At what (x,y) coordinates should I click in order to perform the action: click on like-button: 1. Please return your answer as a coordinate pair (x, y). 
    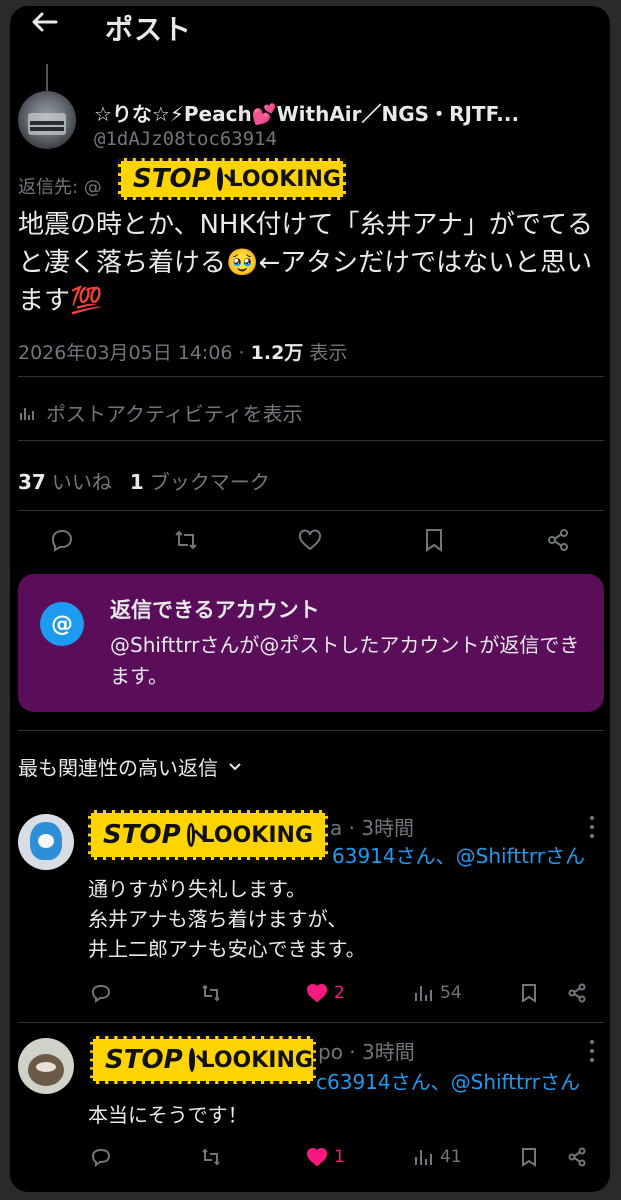
    Looking at the image, I should click on (325, 1157).